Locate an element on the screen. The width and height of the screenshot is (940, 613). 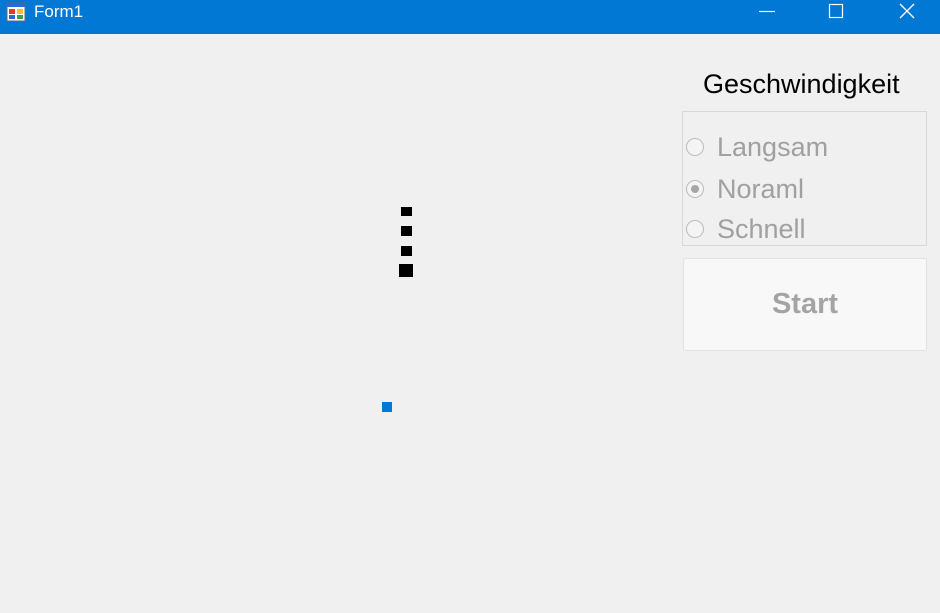
radio-schnell: Schnell is located at coordinates (752, 229).